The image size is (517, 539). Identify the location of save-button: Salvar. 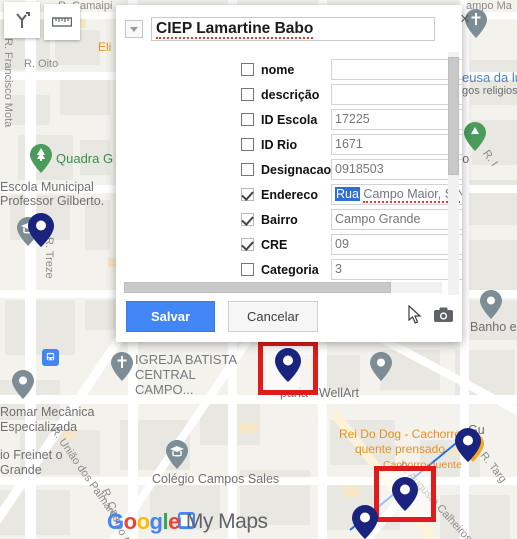
(171, 316).